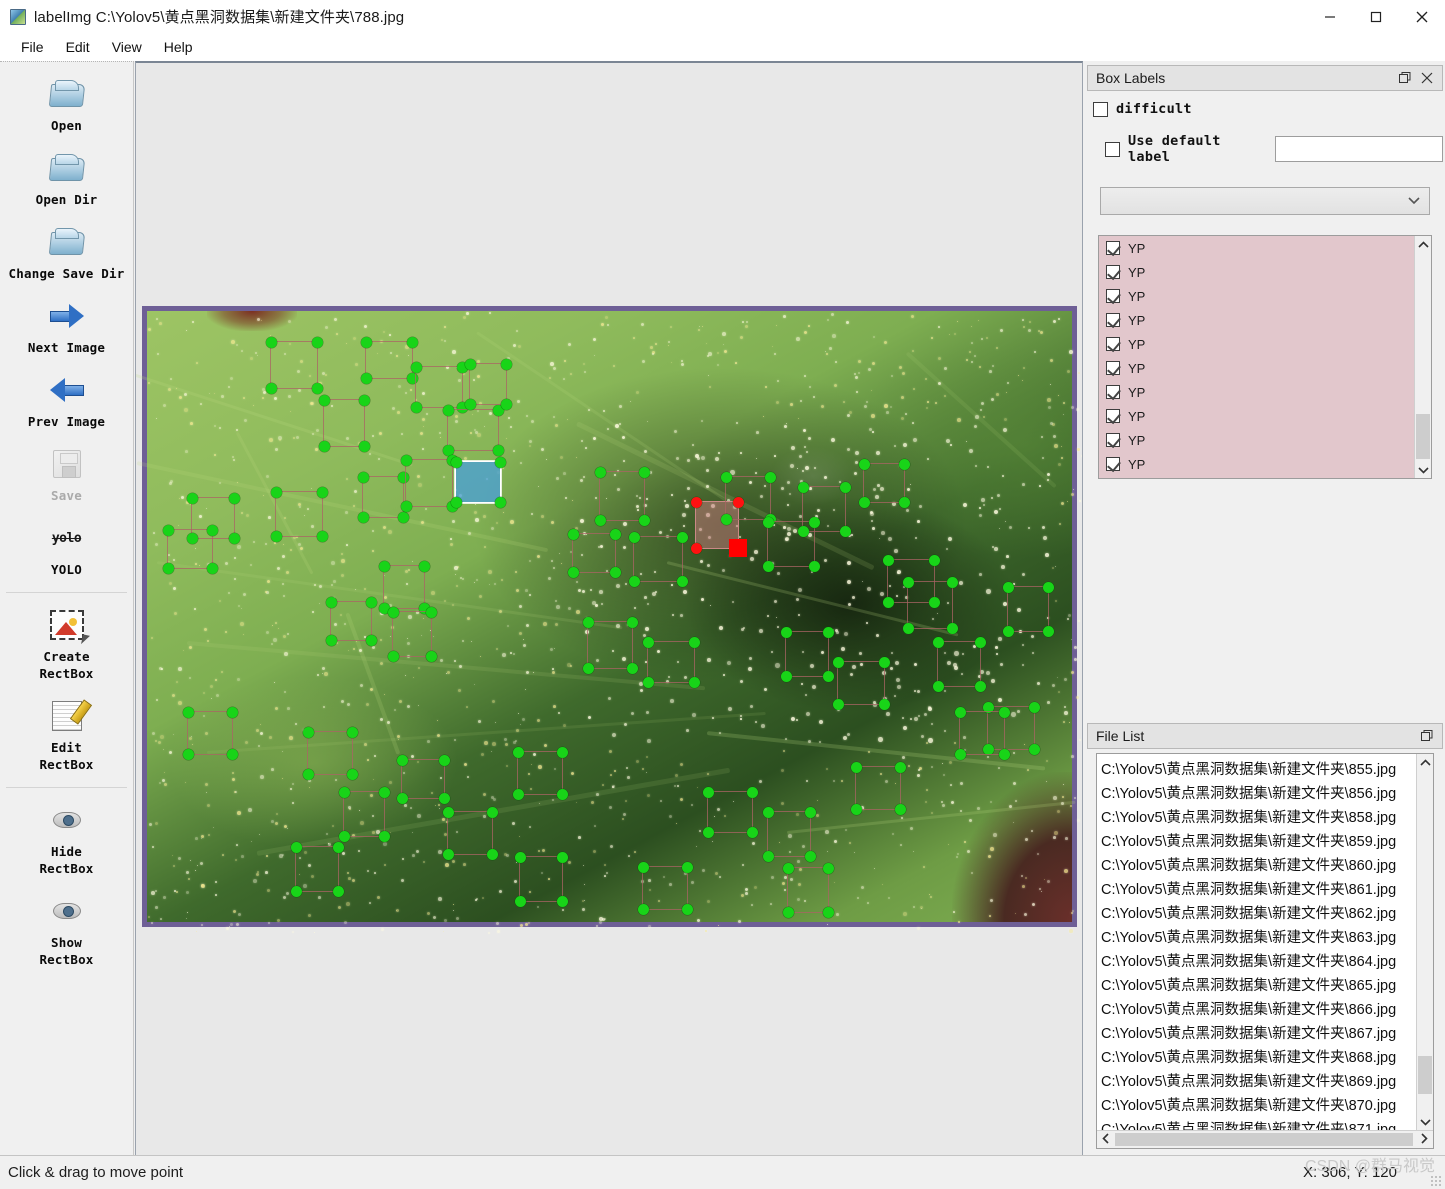 This screenshot has height=1189, width=1445. Describe the element at coordinates (1423, 469) in the screenshot. I see `scroll-down-icon` at that location.